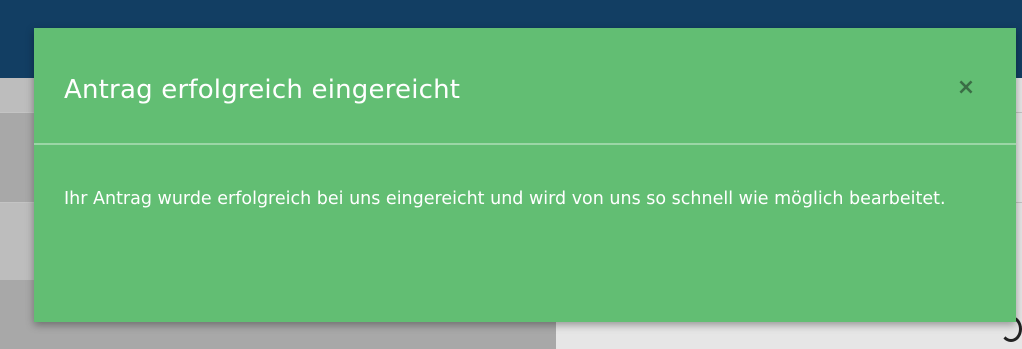 The image size is (1022, 349). Describe the element at coordinates (966, 88) in the screenshot. I see `close-icon: ×` at that location.